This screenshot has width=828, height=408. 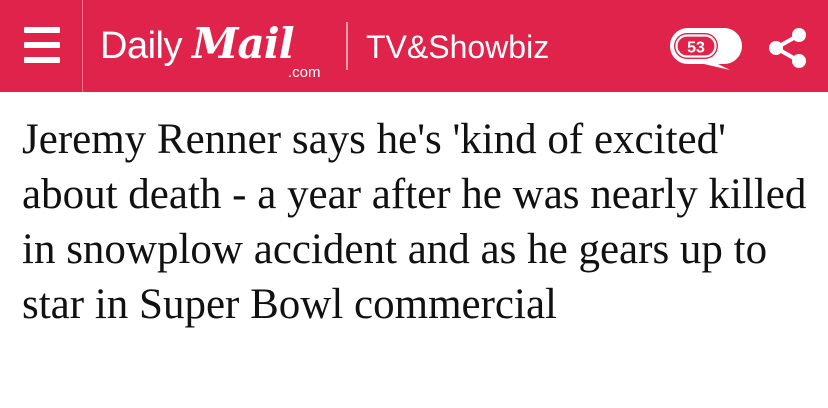 I want to click on logo-domain-text: .com, so click(x=304, y=72).